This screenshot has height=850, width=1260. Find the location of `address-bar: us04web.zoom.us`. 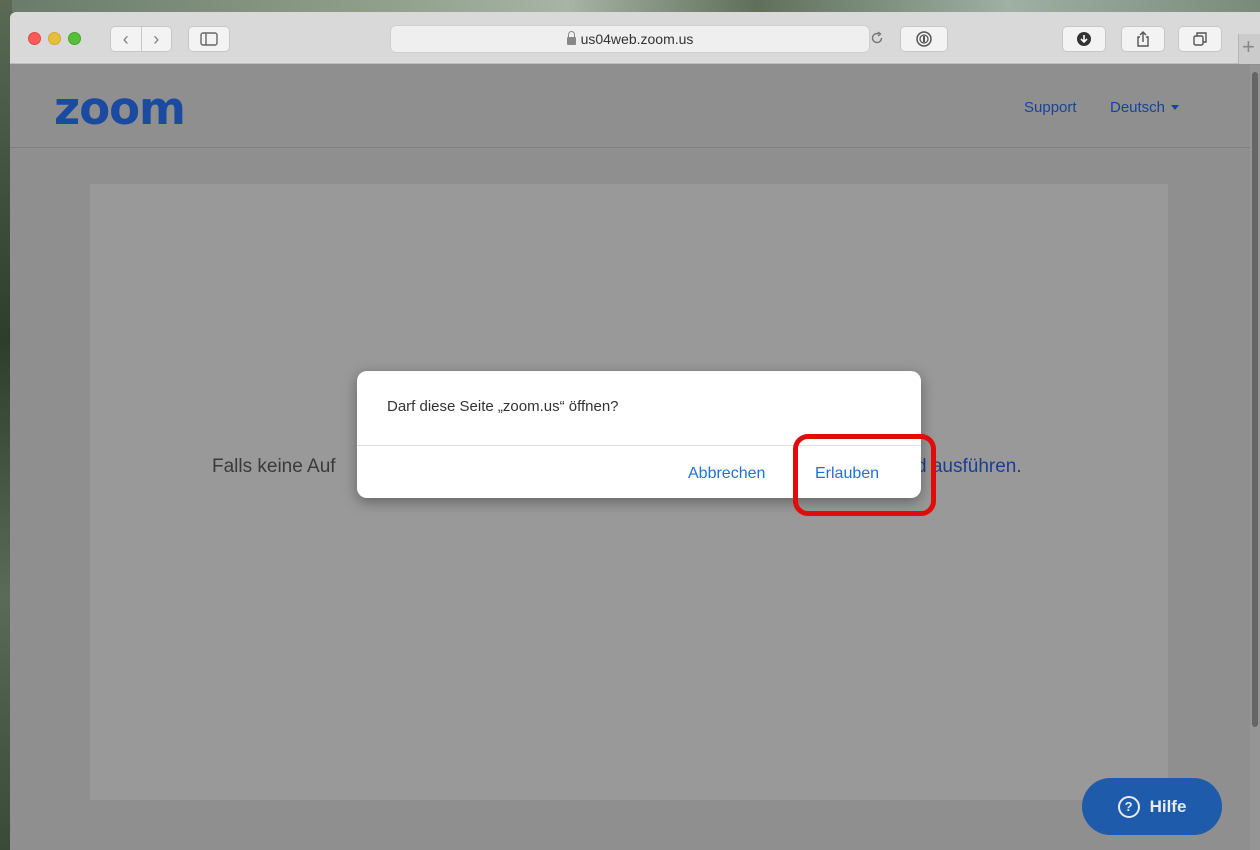

address-bar: us04web.zoom.us is located at coordinates (630, 39).